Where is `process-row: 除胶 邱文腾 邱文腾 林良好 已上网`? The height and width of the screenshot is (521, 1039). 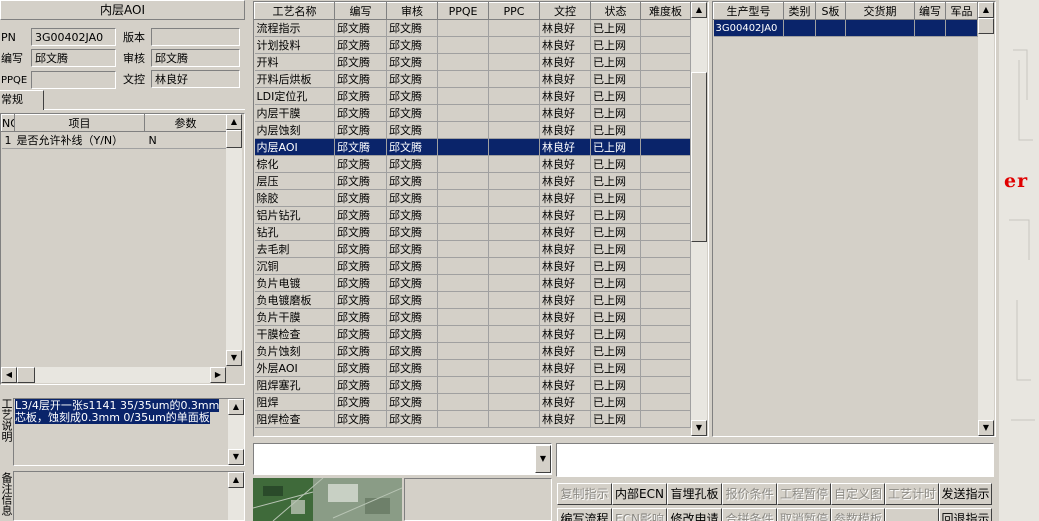
process-row: 除胶 邱文腾 邱文腾 林良好 已上网 is located at coordinates (472, 198).